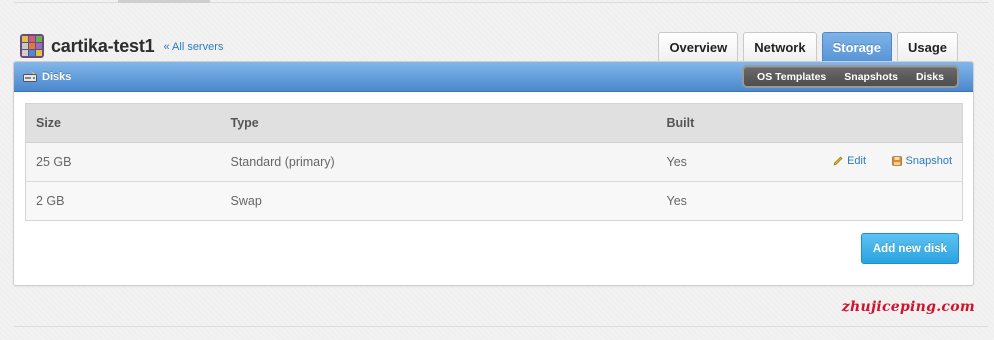 The image size is (994, 340). Describe the element at coordinates (856, 46) in the screenshot. I see `tab-storage: Storage` at that location.